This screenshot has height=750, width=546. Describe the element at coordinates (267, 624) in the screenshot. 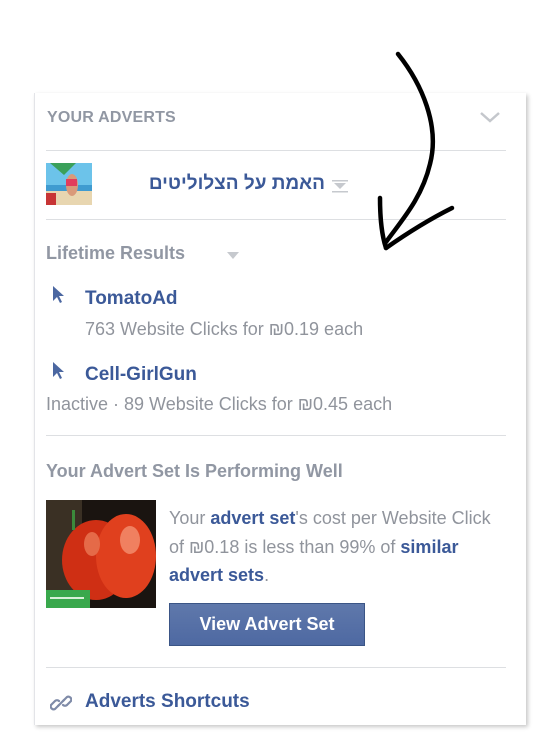

I see `view-advert-set-button: View Advert Set` at that location.